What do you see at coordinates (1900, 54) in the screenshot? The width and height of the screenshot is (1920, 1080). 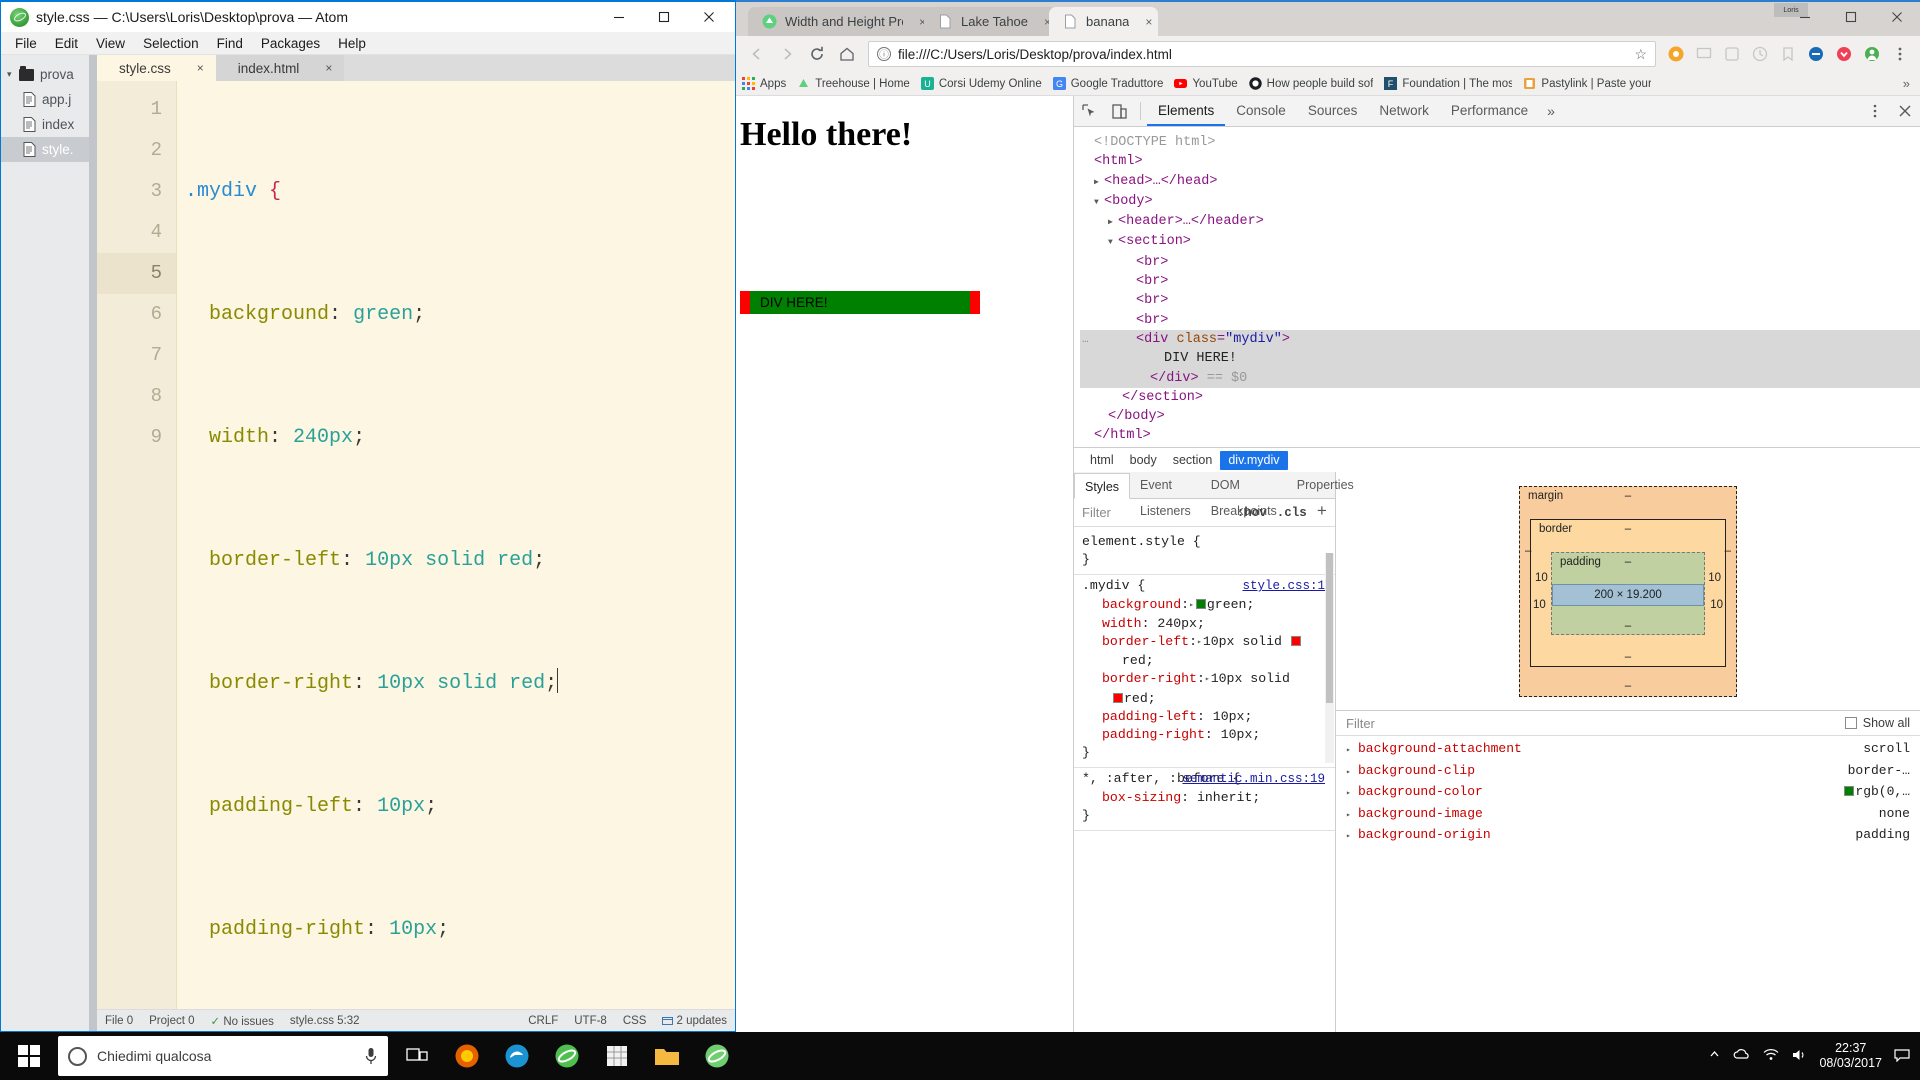 I see `menu-icon` at bounding box center [1900, 54].